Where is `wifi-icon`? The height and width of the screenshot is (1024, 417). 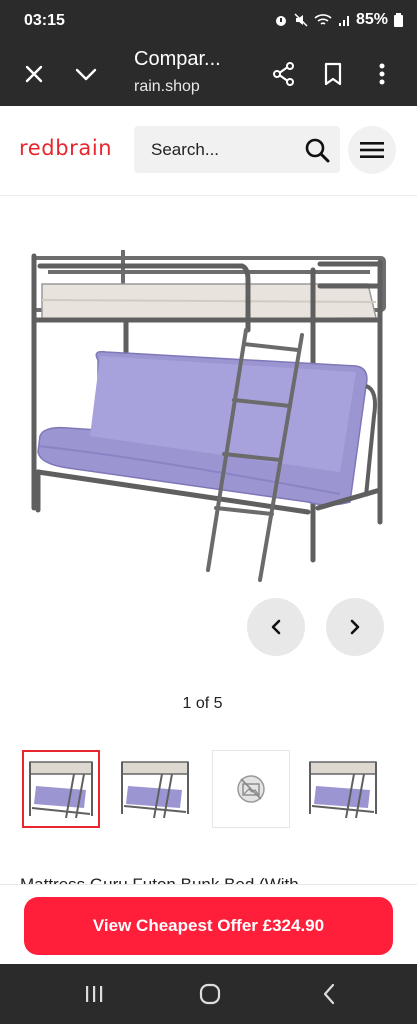
wifi-icon is located at coordinates (323, 19).